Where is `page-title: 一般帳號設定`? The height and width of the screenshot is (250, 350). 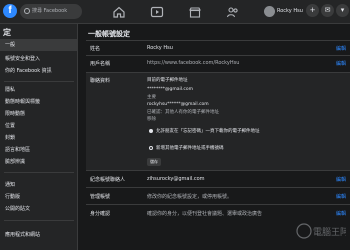 page-title: 一般帳號設定 is located at coordinates (109, 34).